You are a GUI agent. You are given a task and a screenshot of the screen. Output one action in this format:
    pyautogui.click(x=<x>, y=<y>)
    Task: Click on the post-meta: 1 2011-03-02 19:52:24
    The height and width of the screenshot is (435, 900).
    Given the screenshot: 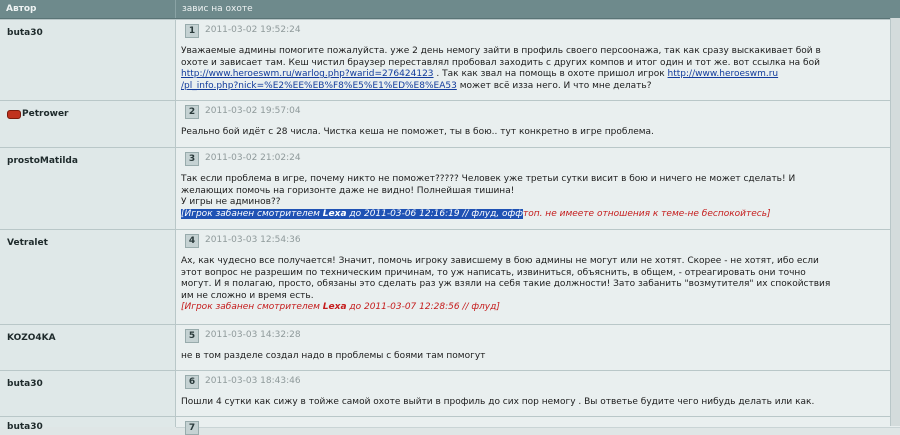 What is the action you would take?
    pyautogui.click(x=538, y=30)
    